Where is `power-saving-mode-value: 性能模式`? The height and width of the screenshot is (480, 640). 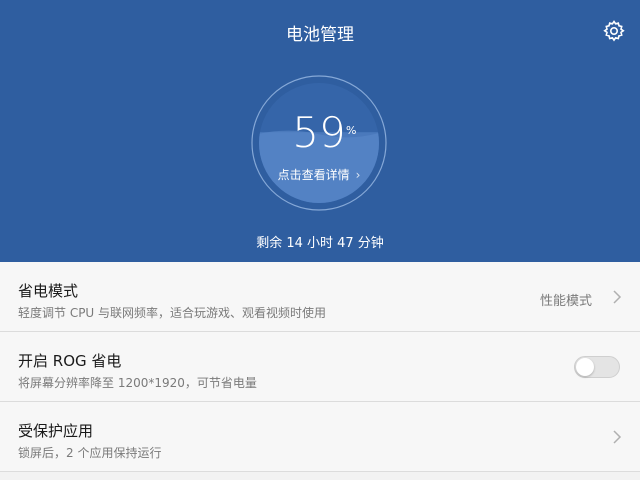
power-saving-mode-value: 性能模式 is located at coordinates (565, 301).